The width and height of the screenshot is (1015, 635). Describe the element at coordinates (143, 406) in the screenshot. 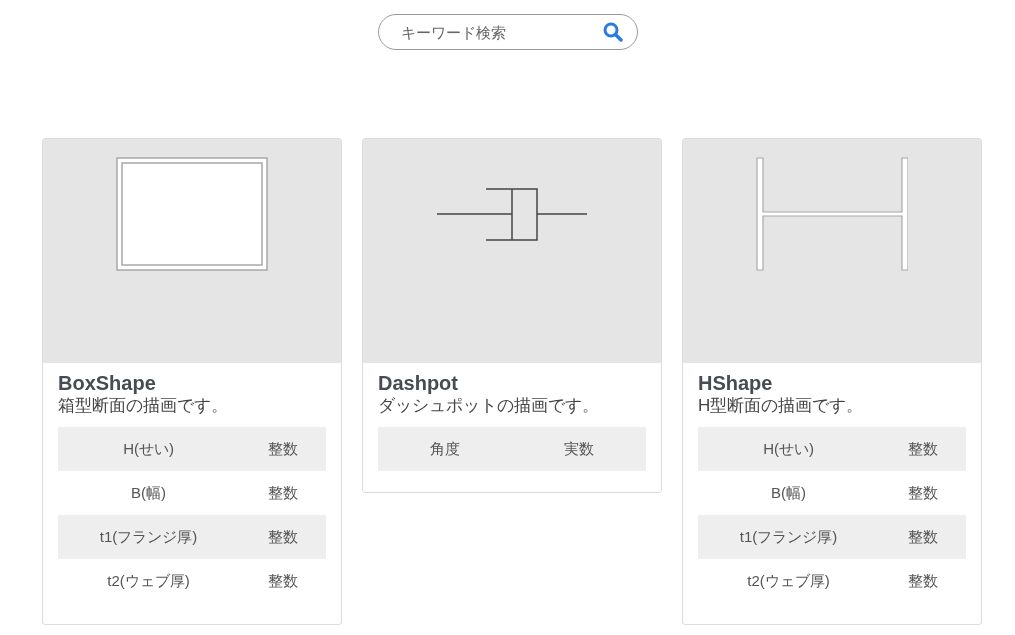

I see `card-description: 箱型断面の描画です。` at that location.